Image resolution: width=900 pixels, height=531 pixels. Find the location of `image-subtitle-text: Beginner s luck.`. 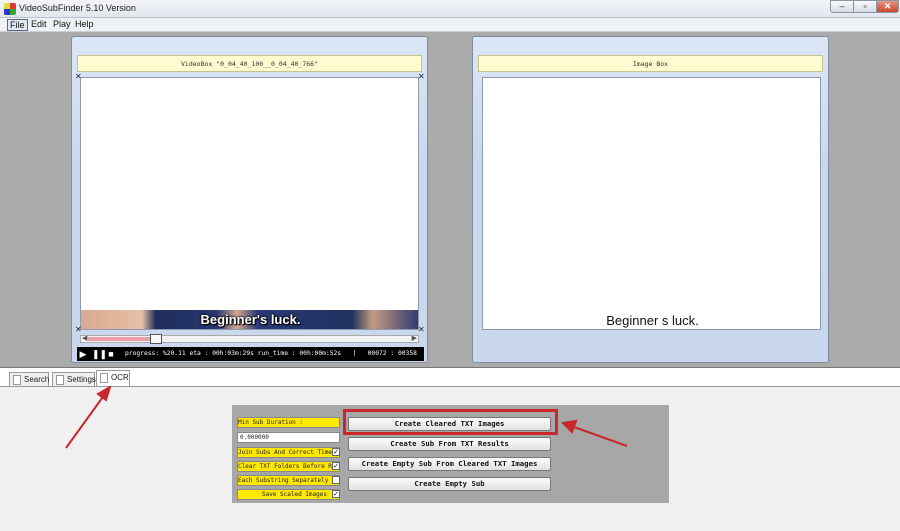

image-subtitle-text: Beginner s luck. is located at coordinates (652, 320).